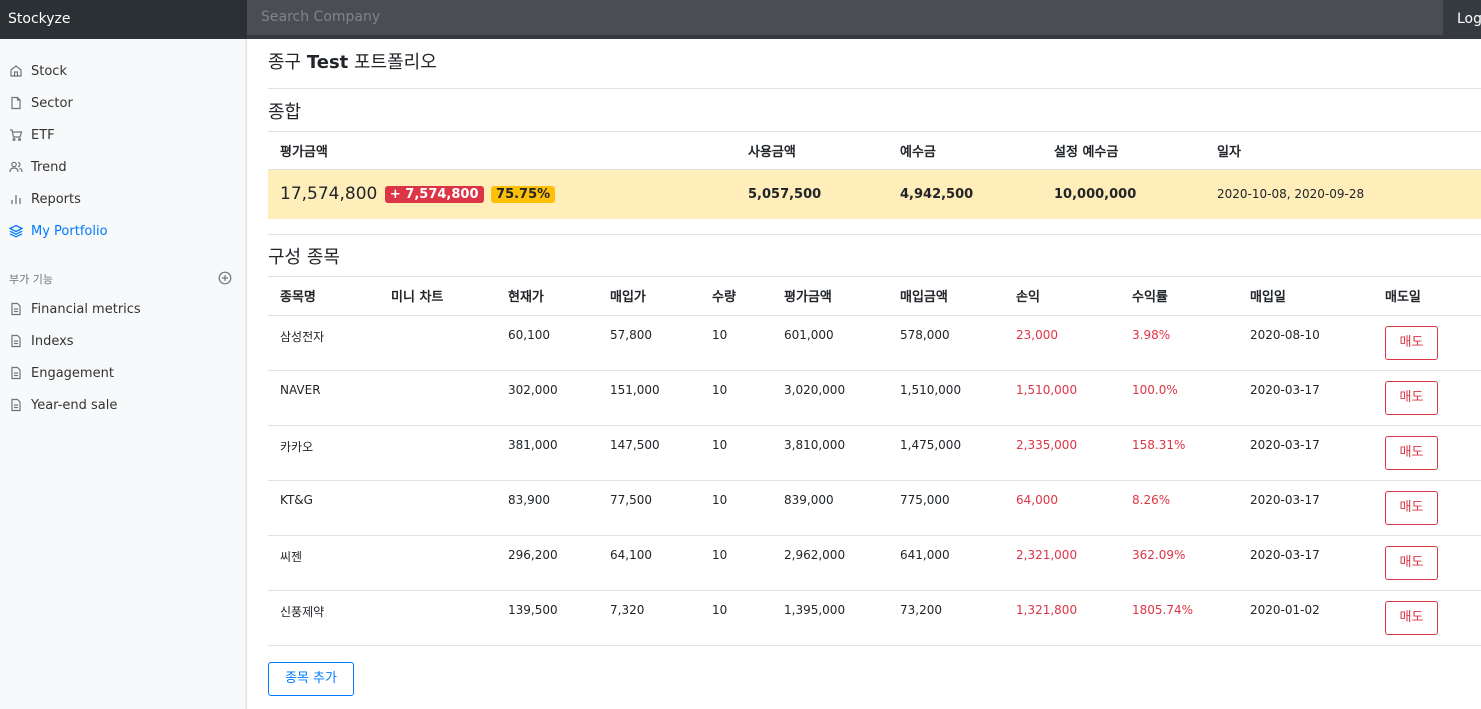  I want to click on search-input, so click(845, 17).